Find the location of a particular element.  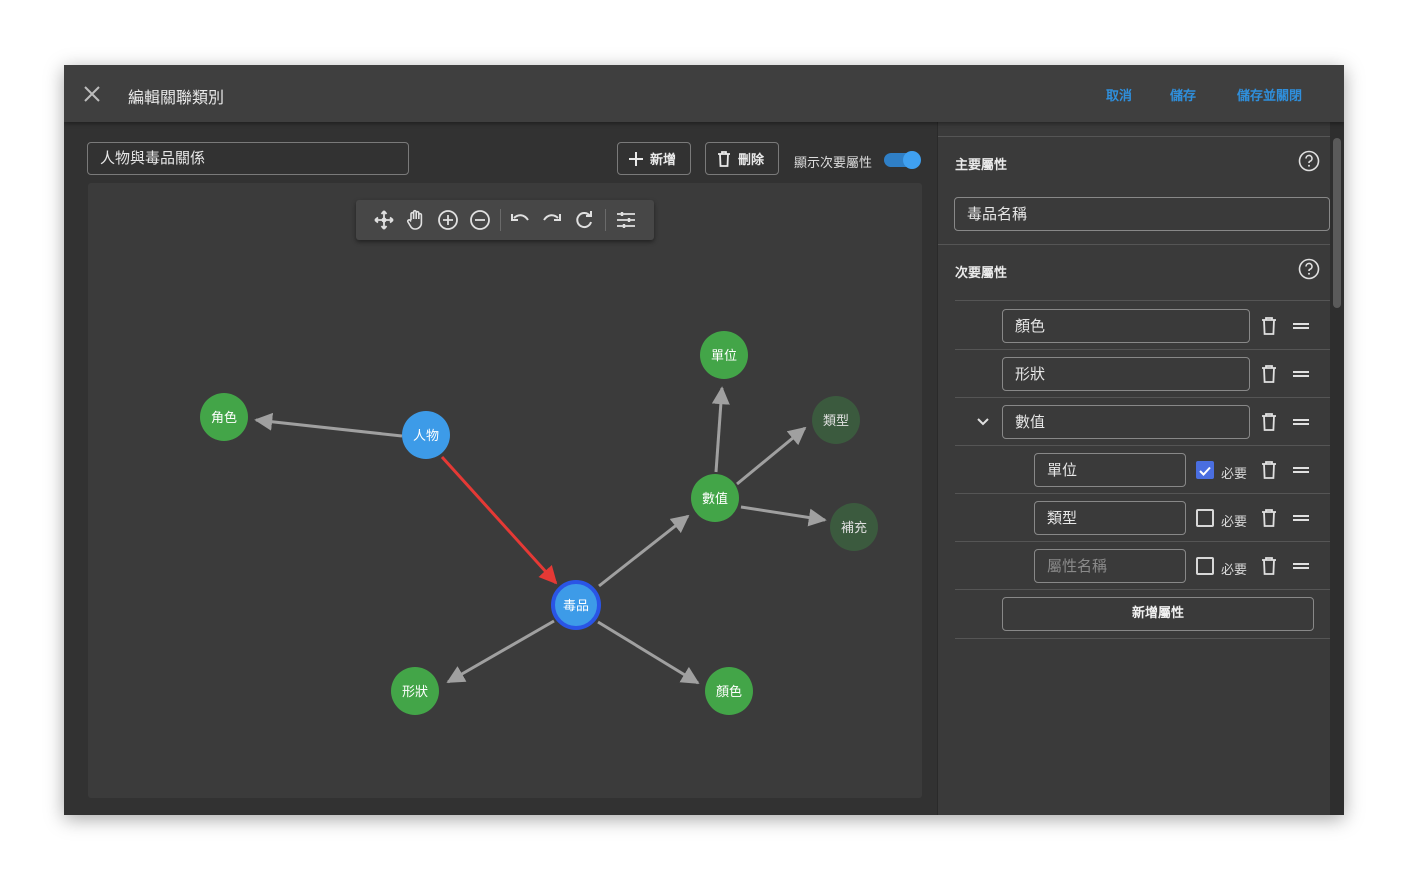

node-extra: 補充 is located at coordinates (854, 527).